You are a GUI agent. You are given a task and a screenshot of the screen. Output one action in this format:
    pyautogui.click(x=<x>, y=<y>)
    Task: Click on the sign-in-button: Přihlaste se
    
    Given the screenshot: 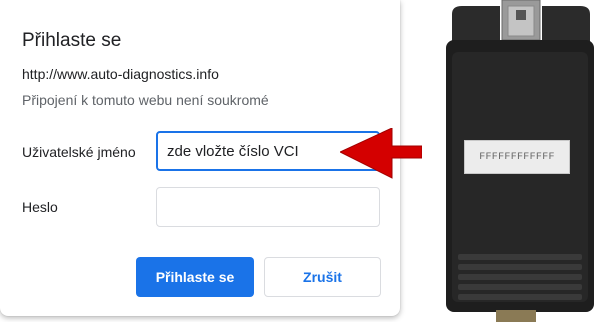 What is the action you would take?
    pyautogui.click(x=195, y=277)
    